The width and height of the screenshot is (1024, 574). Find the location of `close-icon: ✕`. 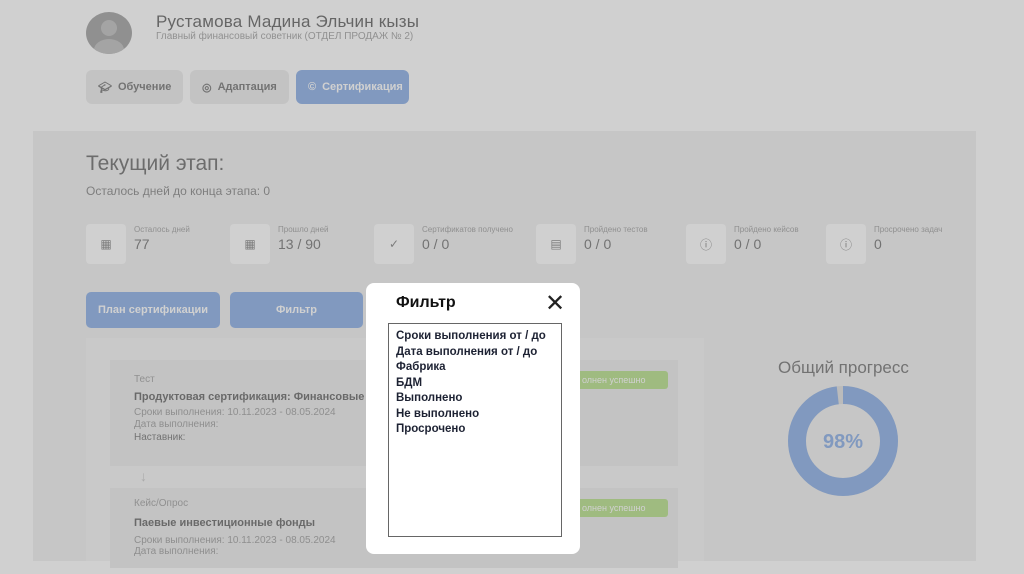

close-icon: ✕ is located at coordinates (555, 304).